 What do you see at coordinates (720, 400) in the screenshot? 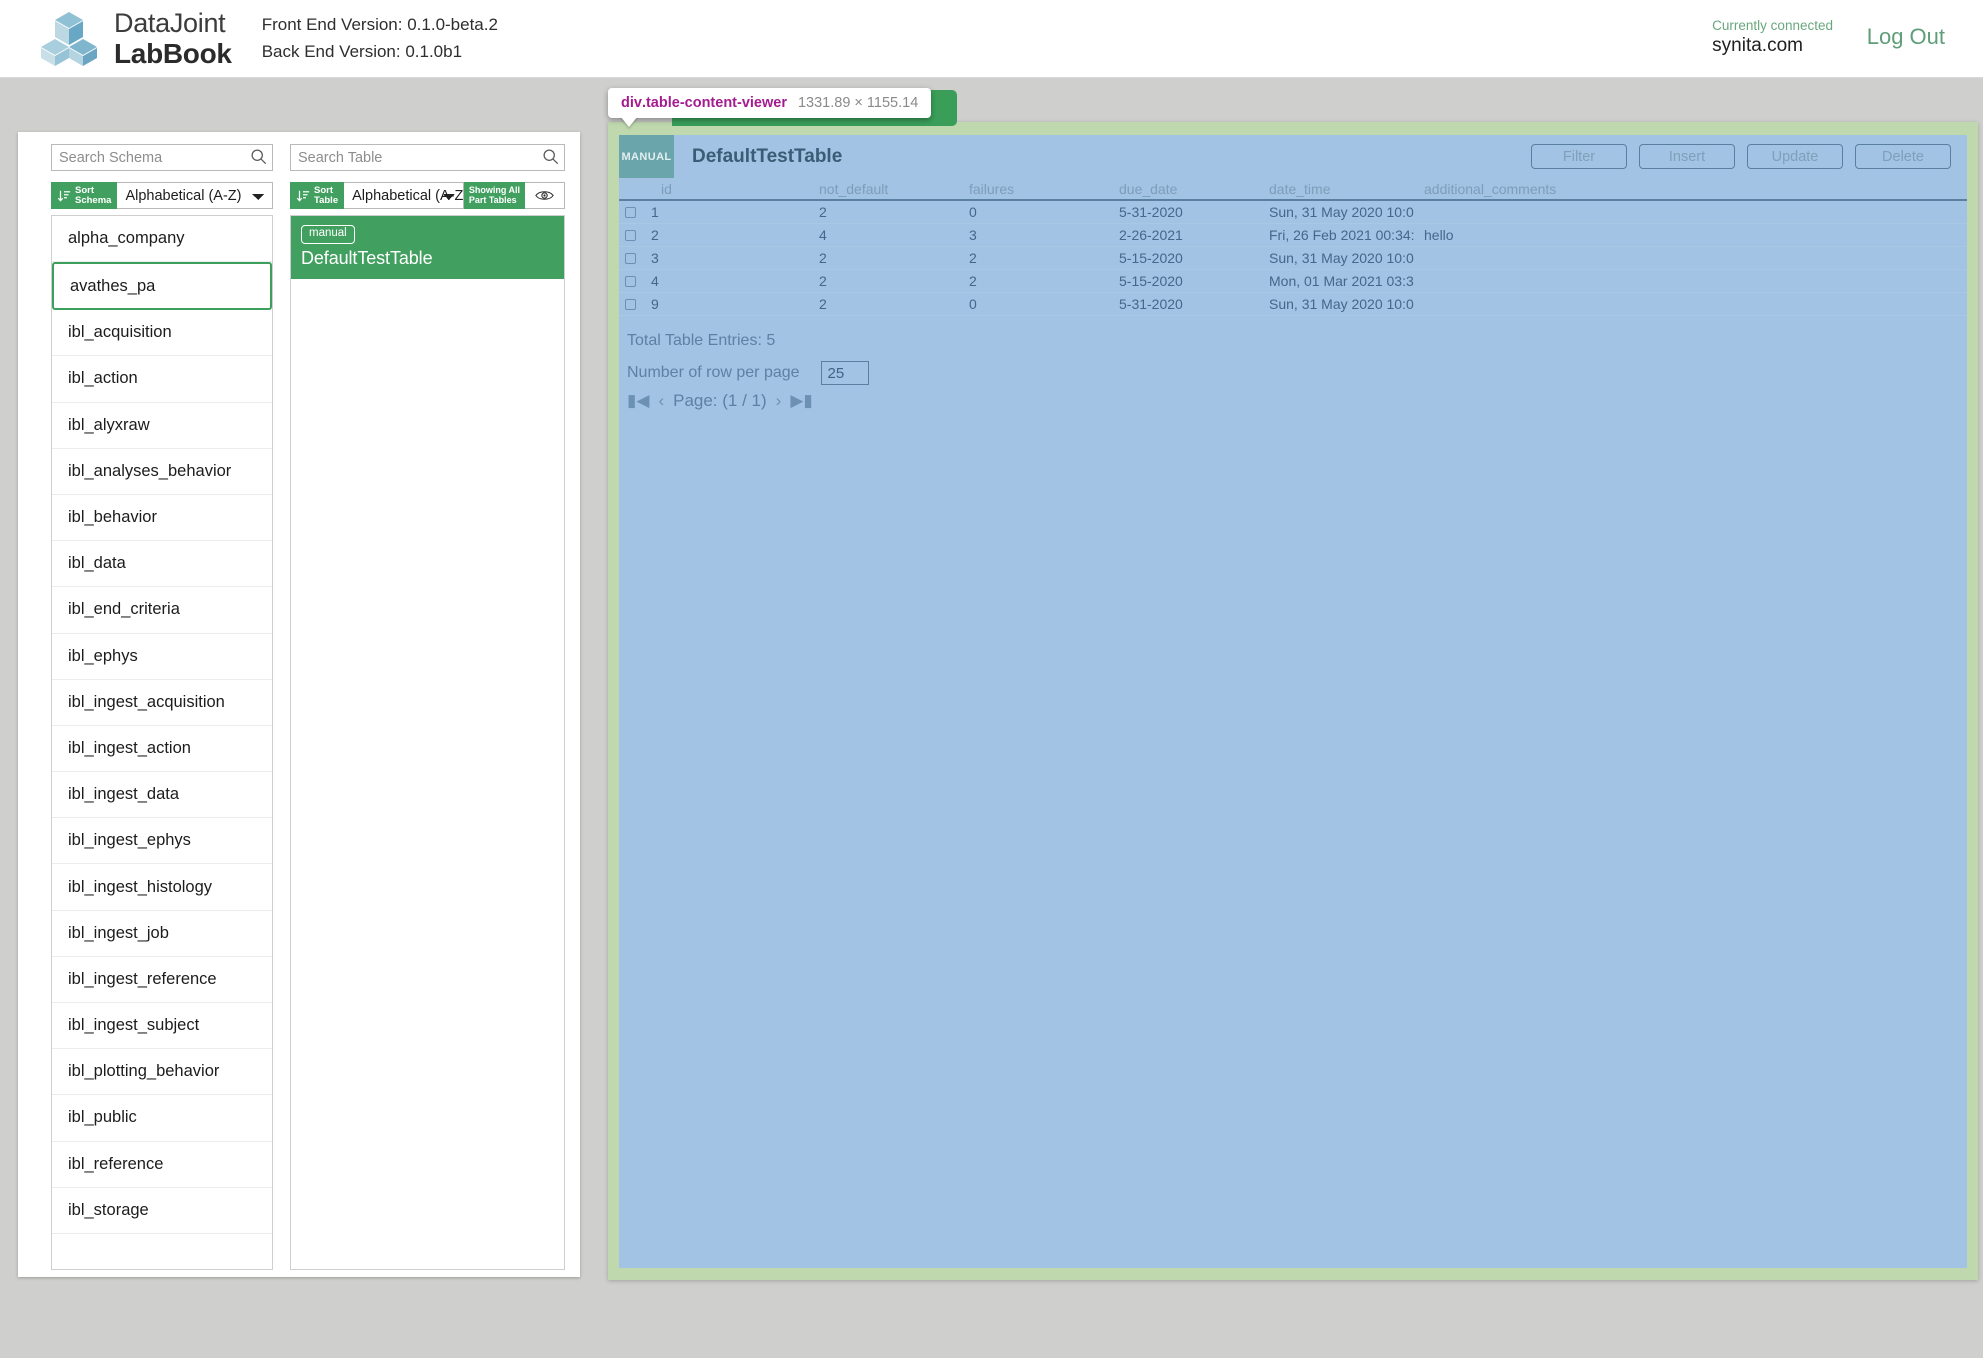
I see `page-indicator: Page: (1 / 1)` at bounding box center [720, 400].